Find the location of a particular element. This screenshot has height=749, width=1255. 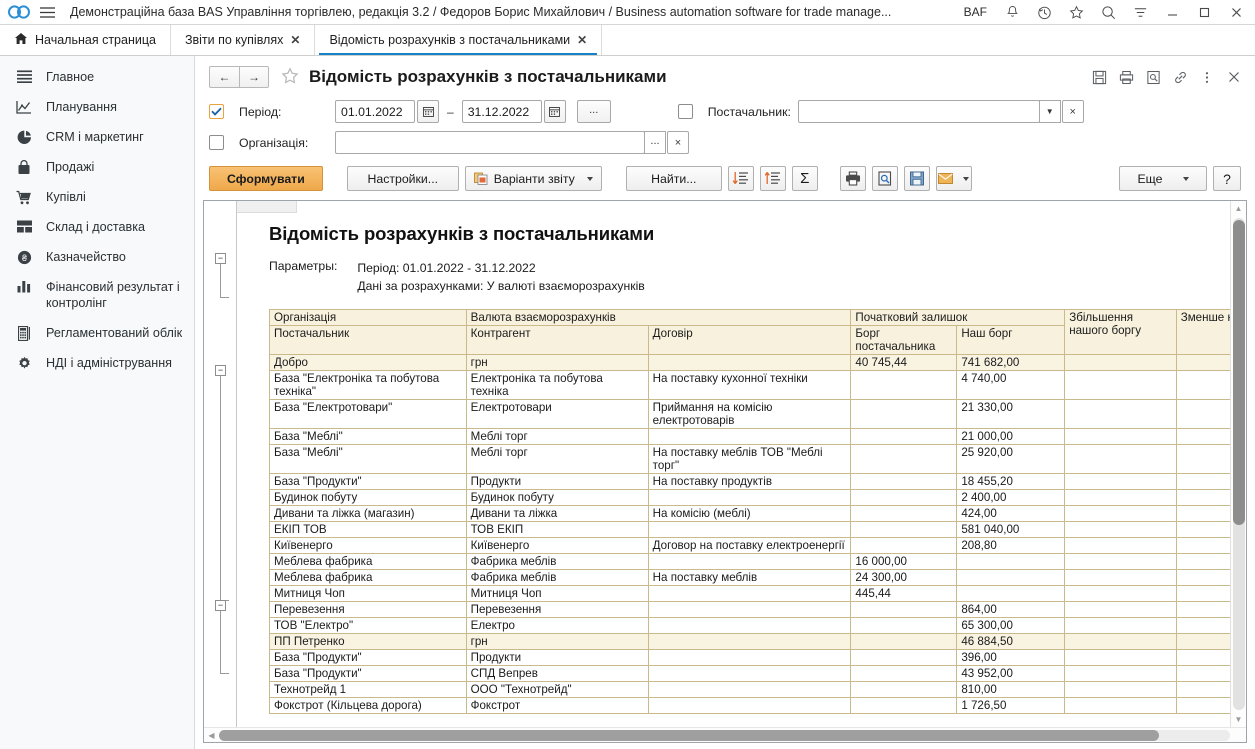

vertical-scroll-thumb is located at coordinates (1238, 373).